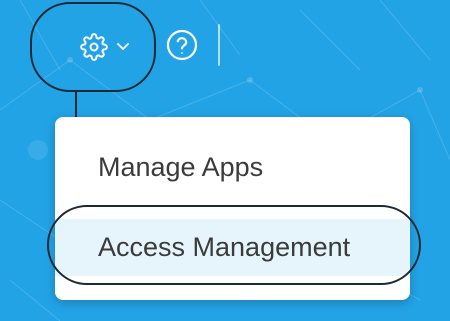 This screenshot has width=450, height=321. What do you see at coordinates (224, 247) in the screenshot?
I see `menu-item-label: Access Management` at bounding box center [224, 247].